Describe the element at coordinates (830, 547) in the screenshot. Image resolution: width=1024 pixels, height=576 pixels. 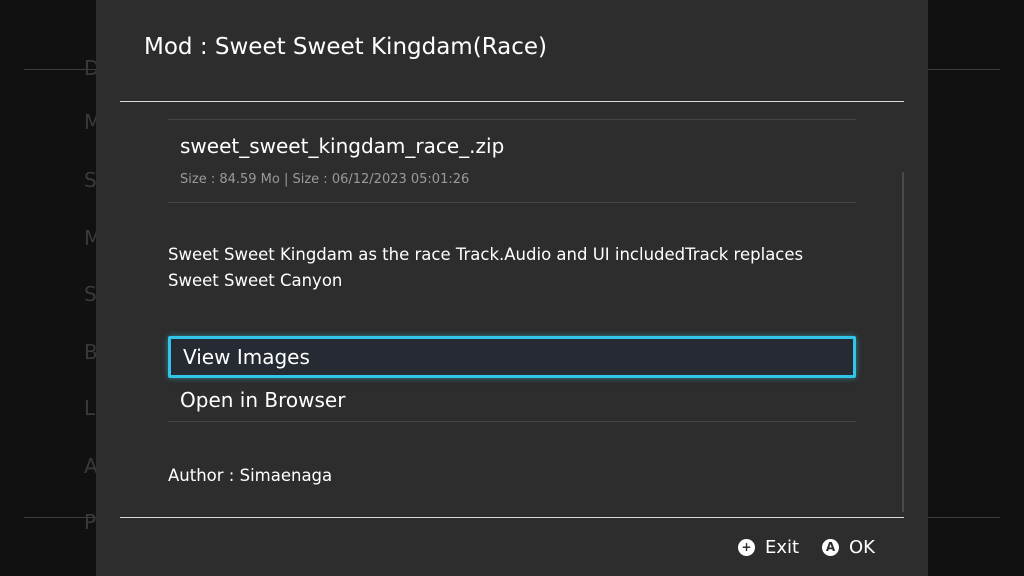
I see `a-button-icon: A` at that location.